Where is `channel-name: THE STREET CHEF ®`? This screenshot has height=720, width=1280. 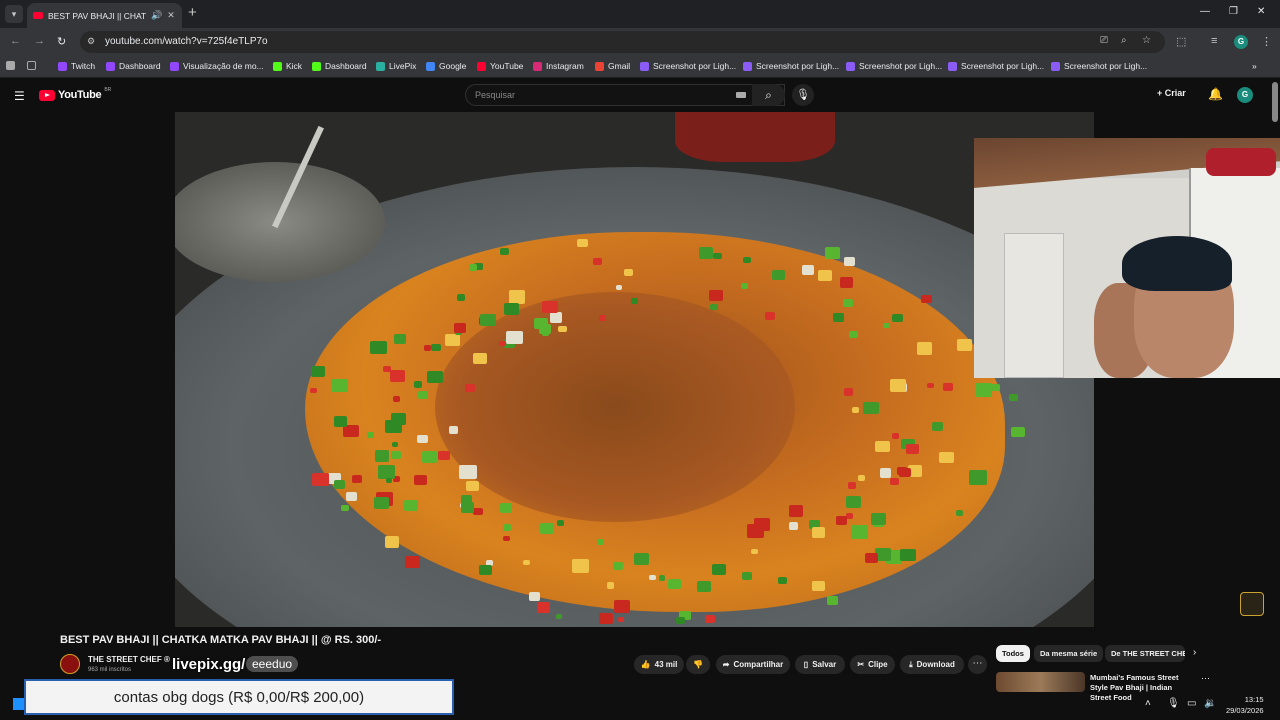
channel-name: THE STREET CHEF ® is located at coordinates (129, 659).